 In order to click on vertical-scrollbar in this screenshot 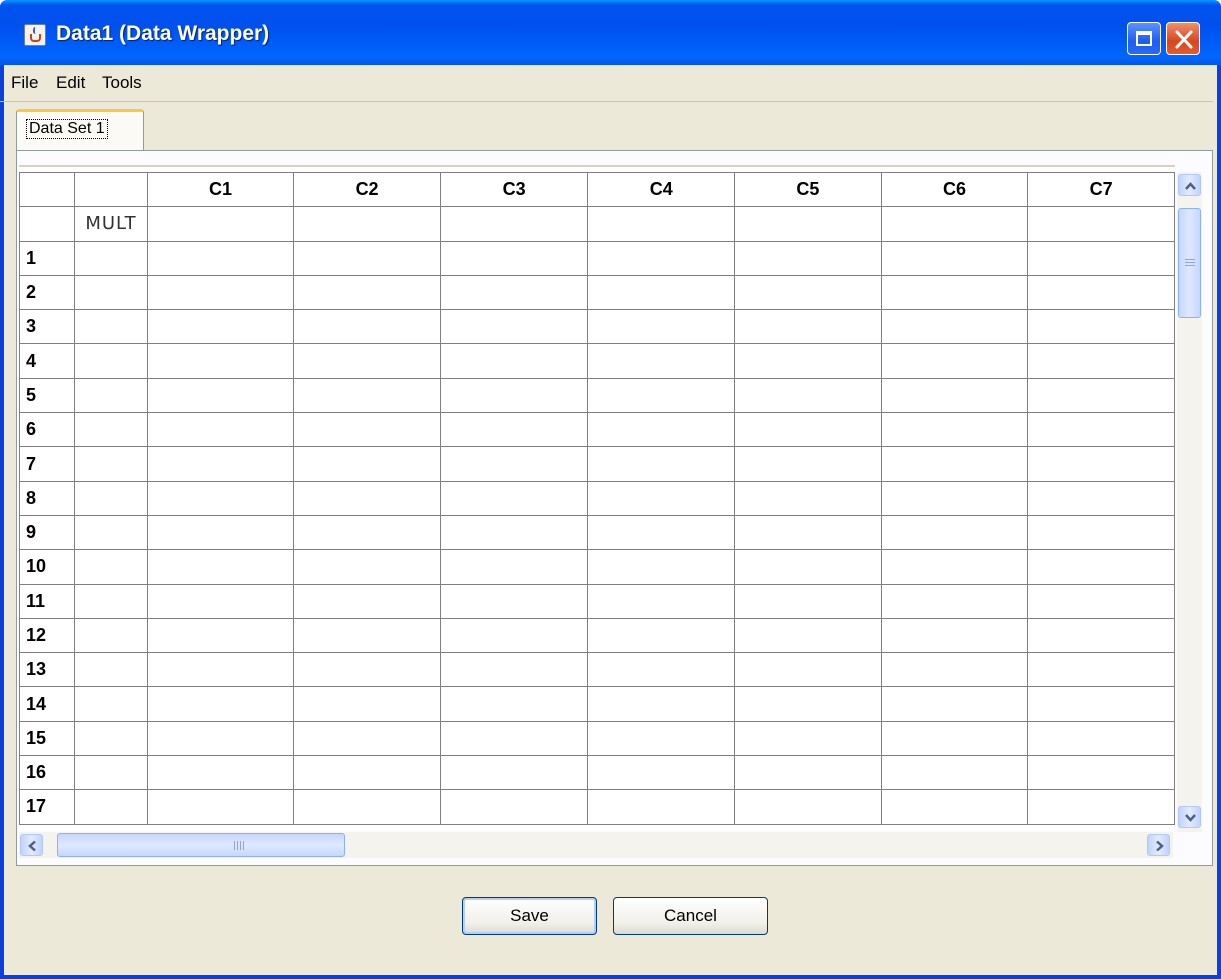, I will do `click(1189, 502)`.